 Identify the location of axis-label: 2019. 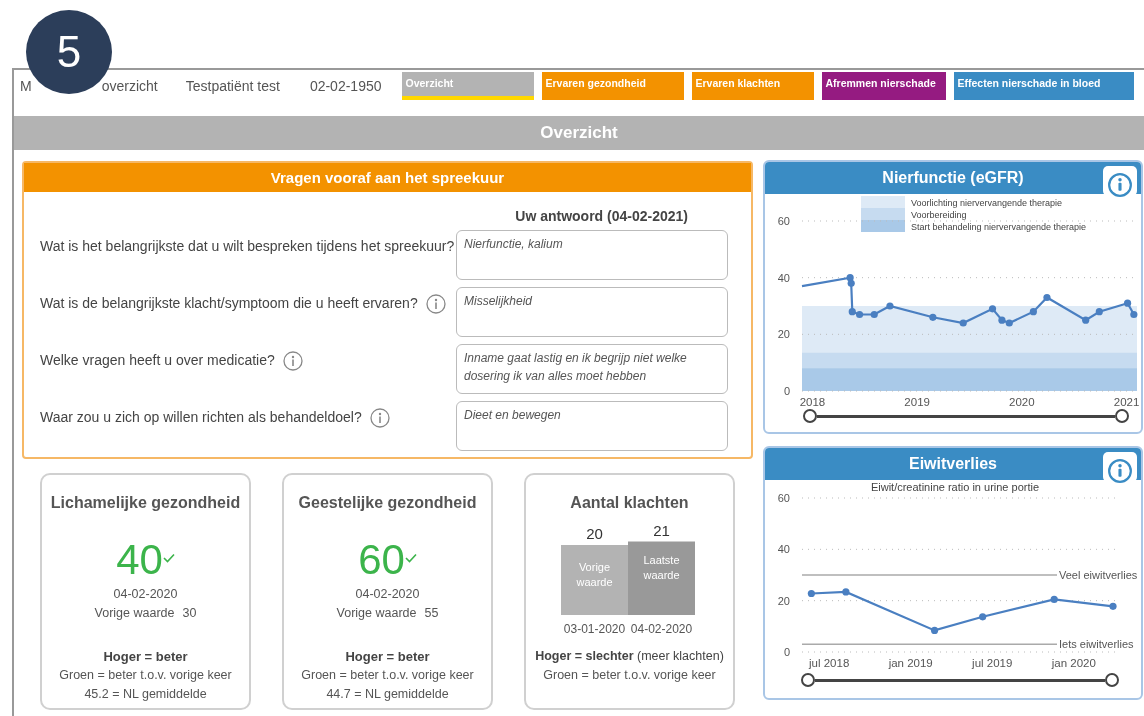
(917, 402).